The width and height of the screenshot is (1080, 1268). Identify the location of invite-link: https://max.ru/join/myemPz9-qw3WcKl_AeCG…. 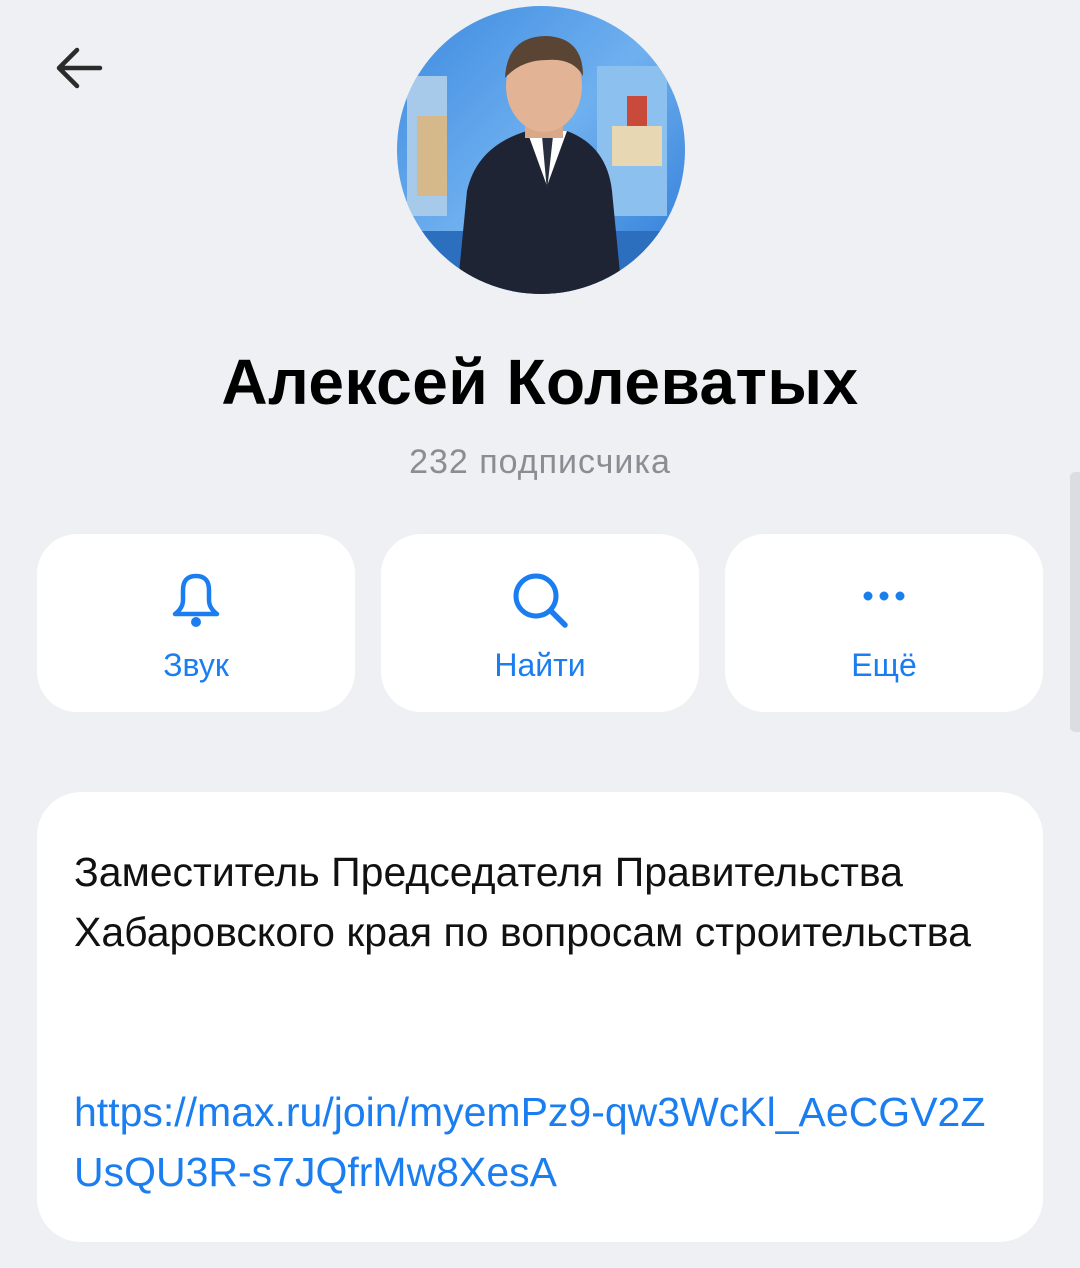
(534, 1142).